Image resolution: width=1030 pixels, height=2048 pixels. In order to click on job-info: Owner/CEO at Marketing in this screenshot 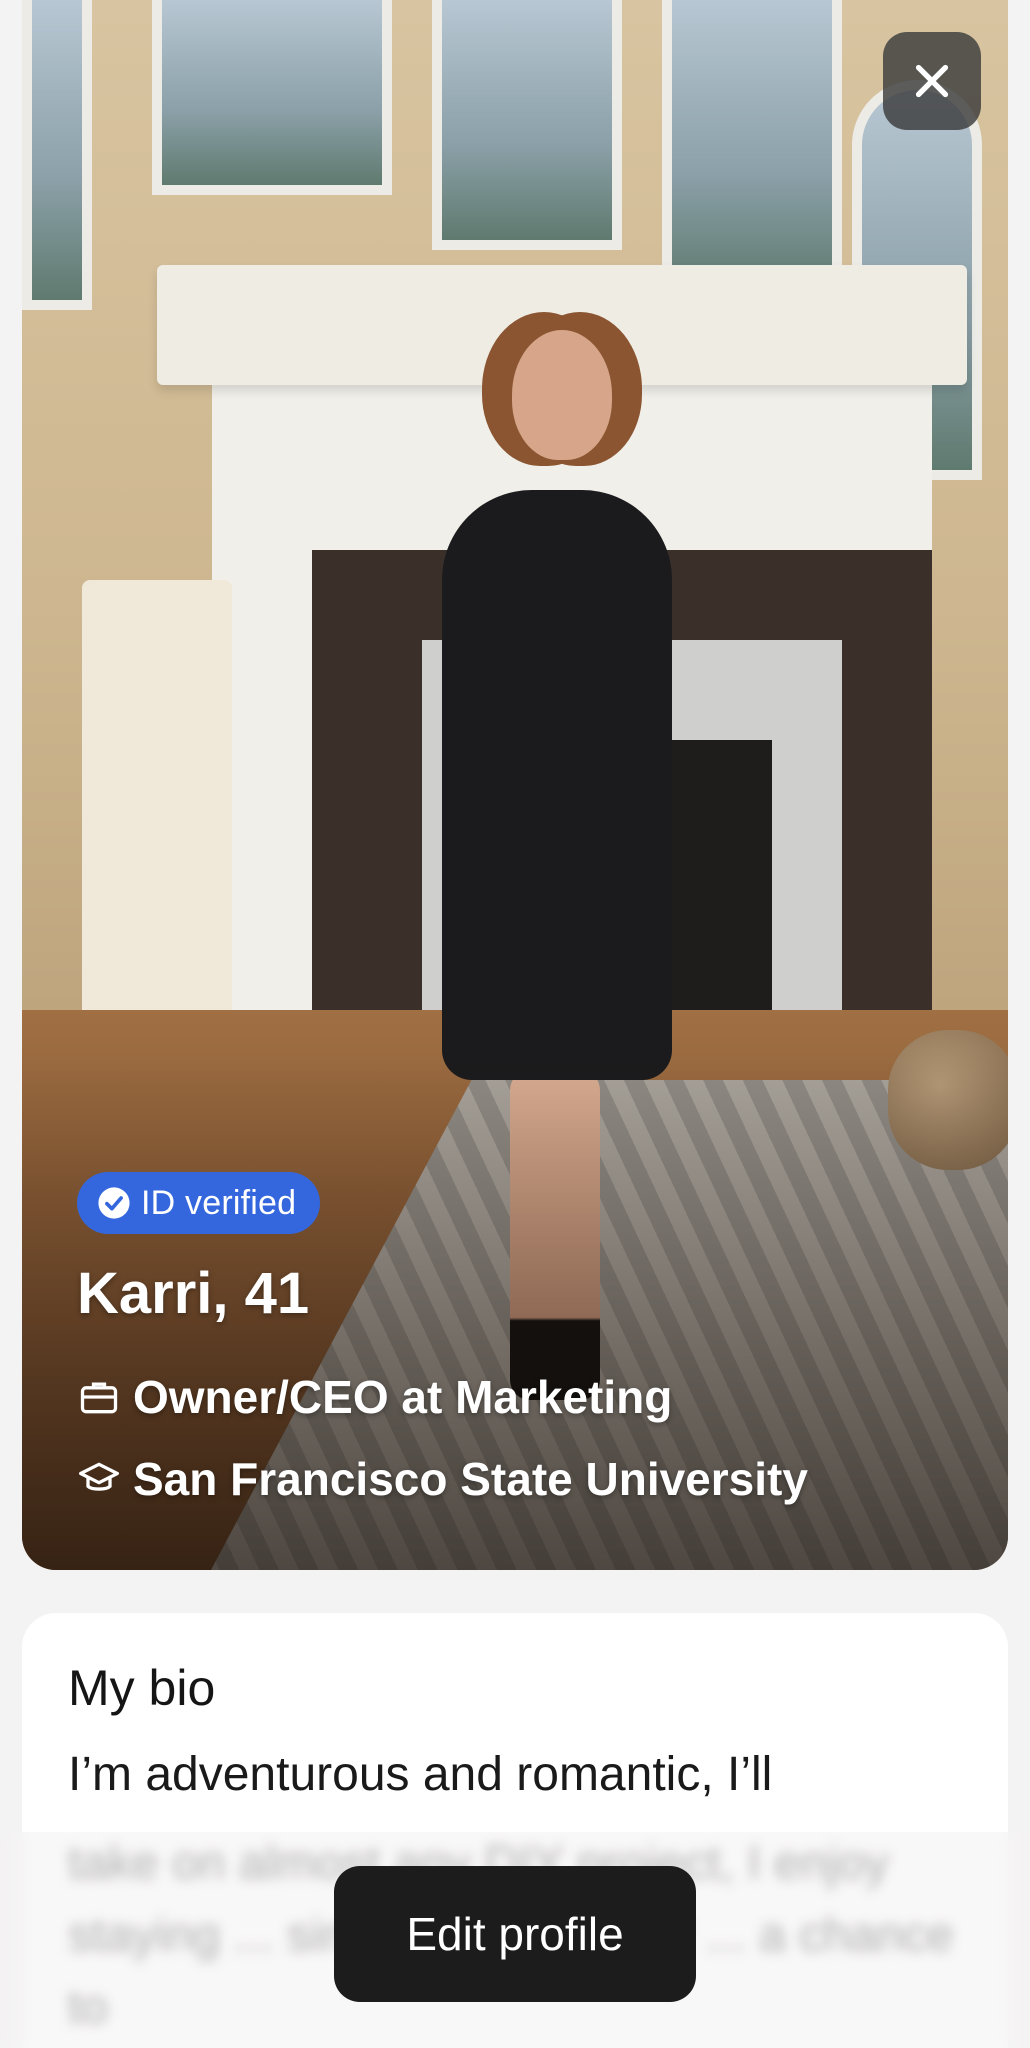, I will do `click(374, 1397)`.